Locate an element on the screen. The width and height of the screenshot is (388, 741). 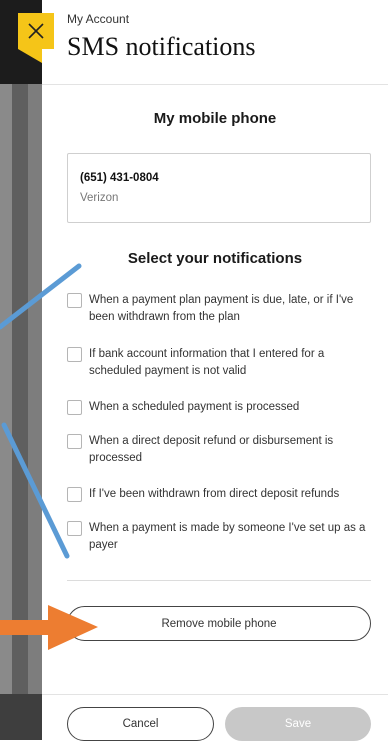
background-page-bottom is located at coordinates (21, 717).